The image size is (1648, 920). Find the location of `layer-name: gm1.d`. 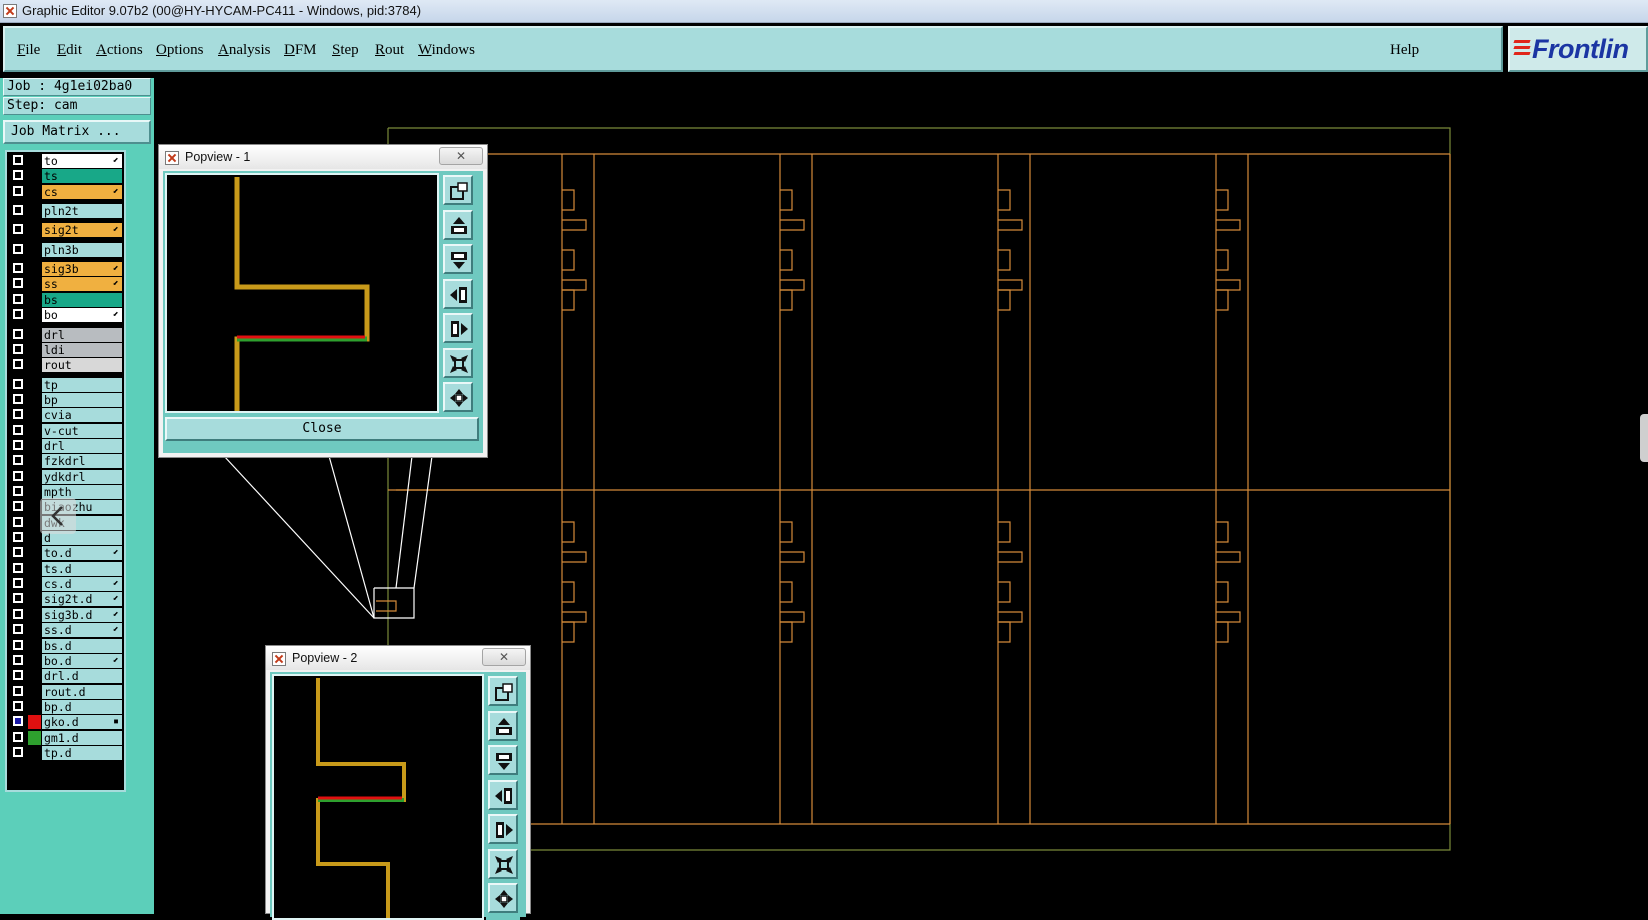

layer-name: gm1.d is located at coordinates (82, 737).